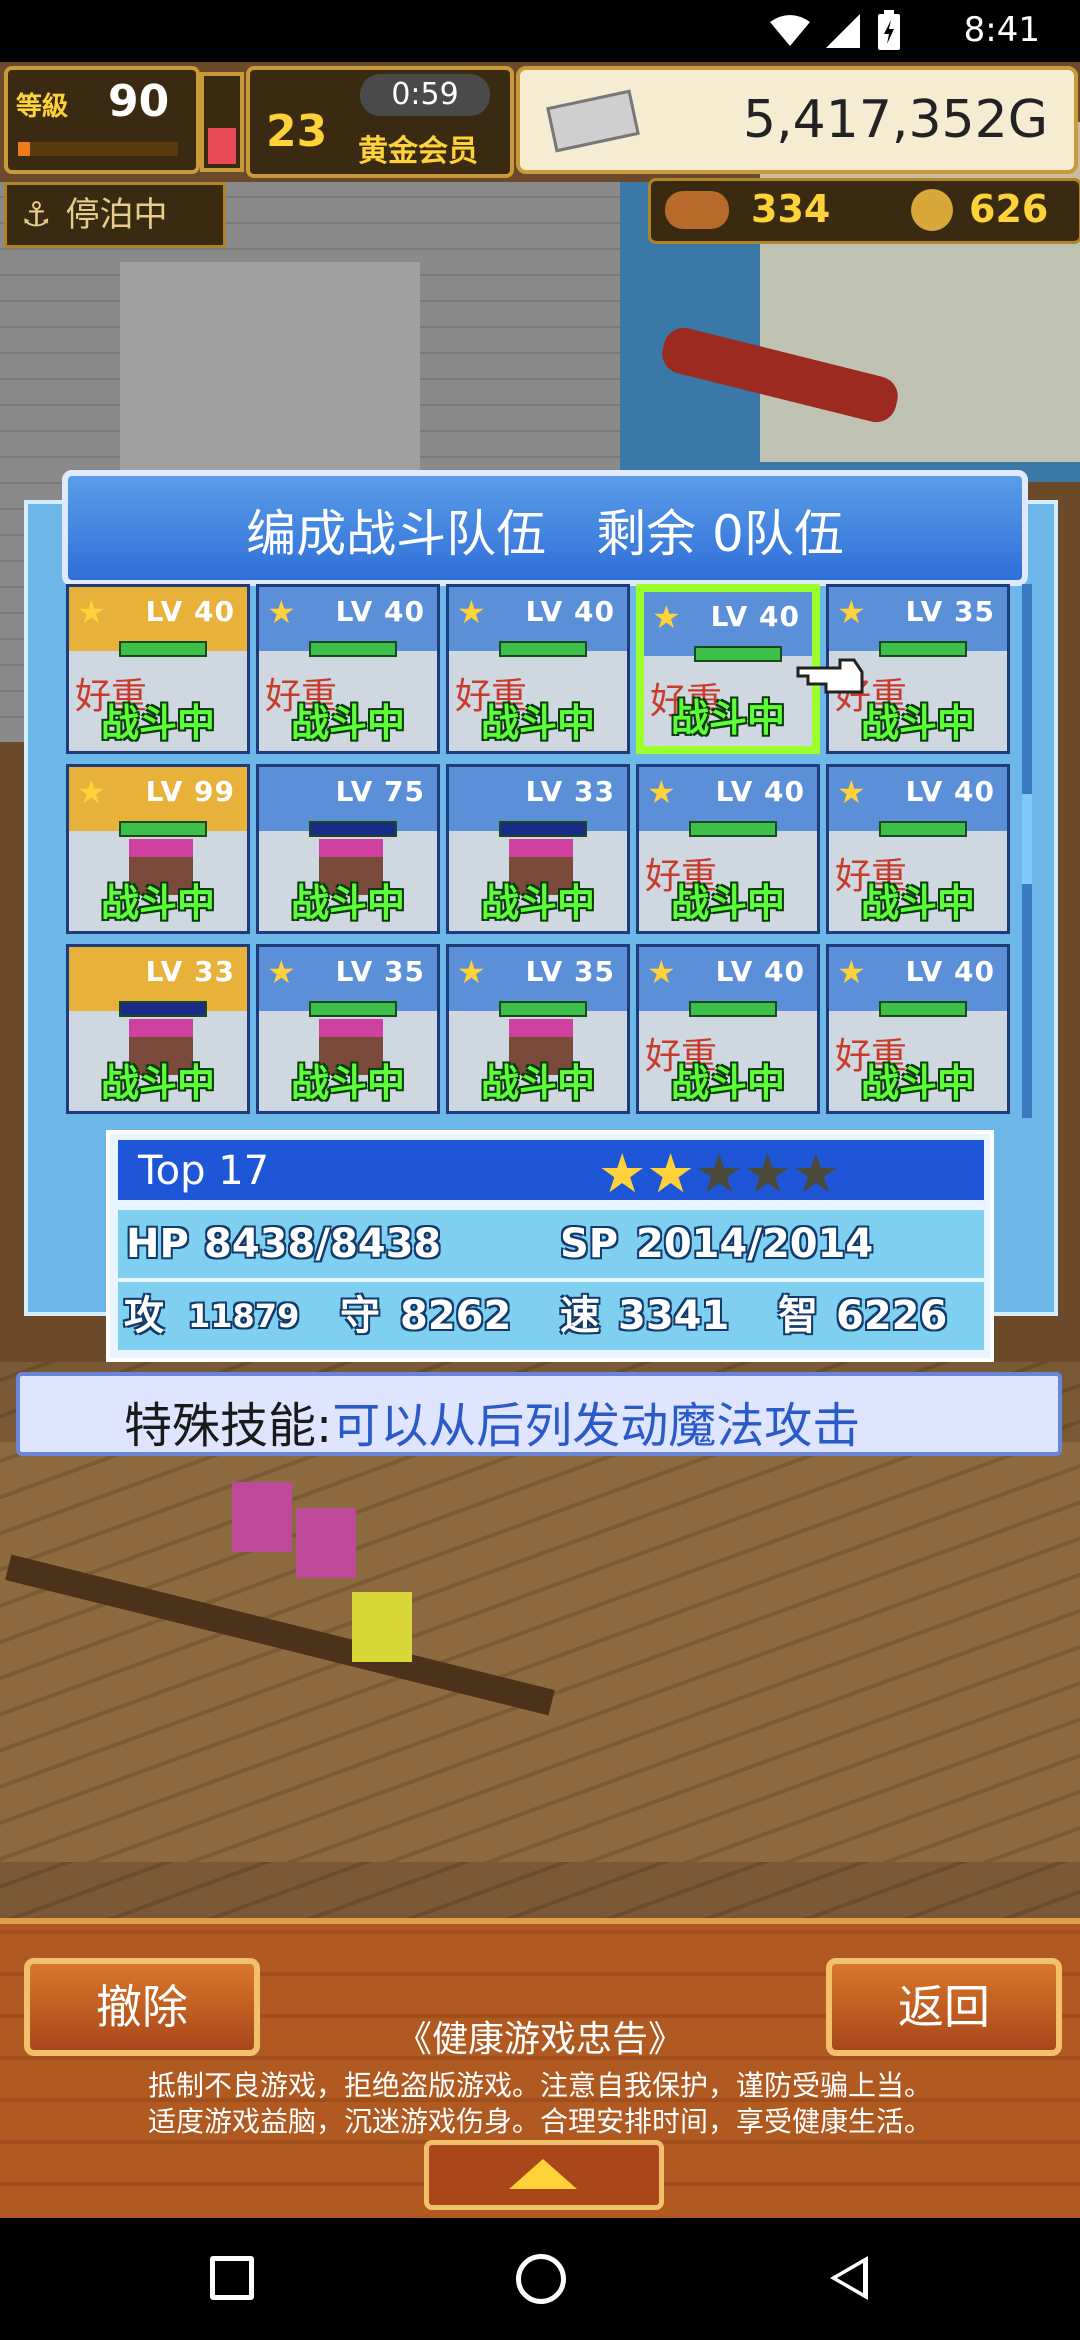  What do you see at coordinates (425, 95) in the screenshot?
I see `vip-timer: 0:59` at bounding box center [425, 95].